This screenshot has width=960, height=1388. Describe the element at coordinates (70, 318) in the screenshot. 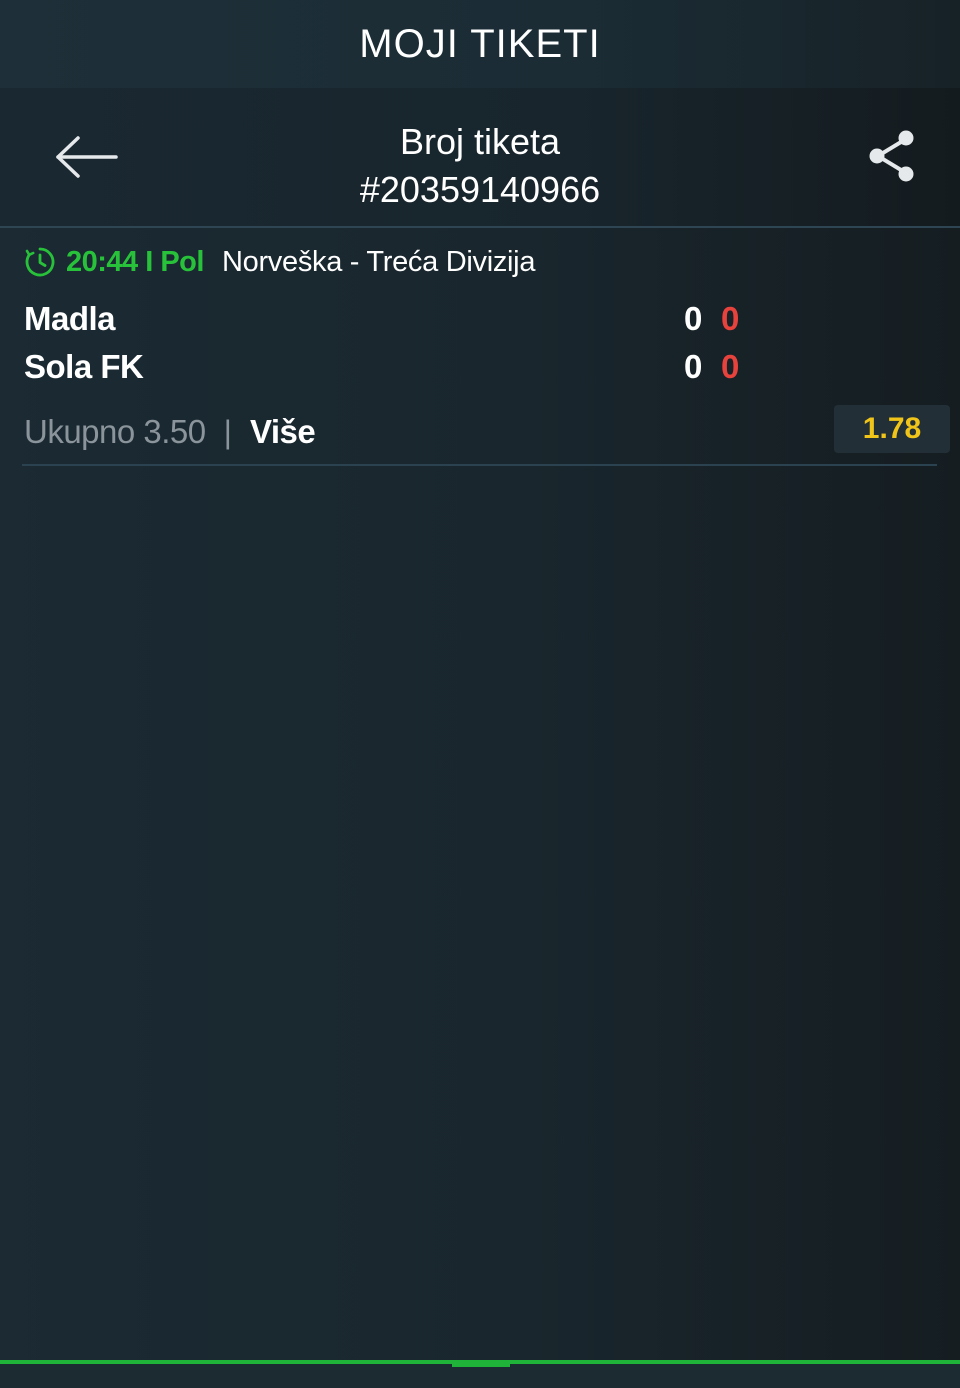

I see `home-team: Madla` at that location.